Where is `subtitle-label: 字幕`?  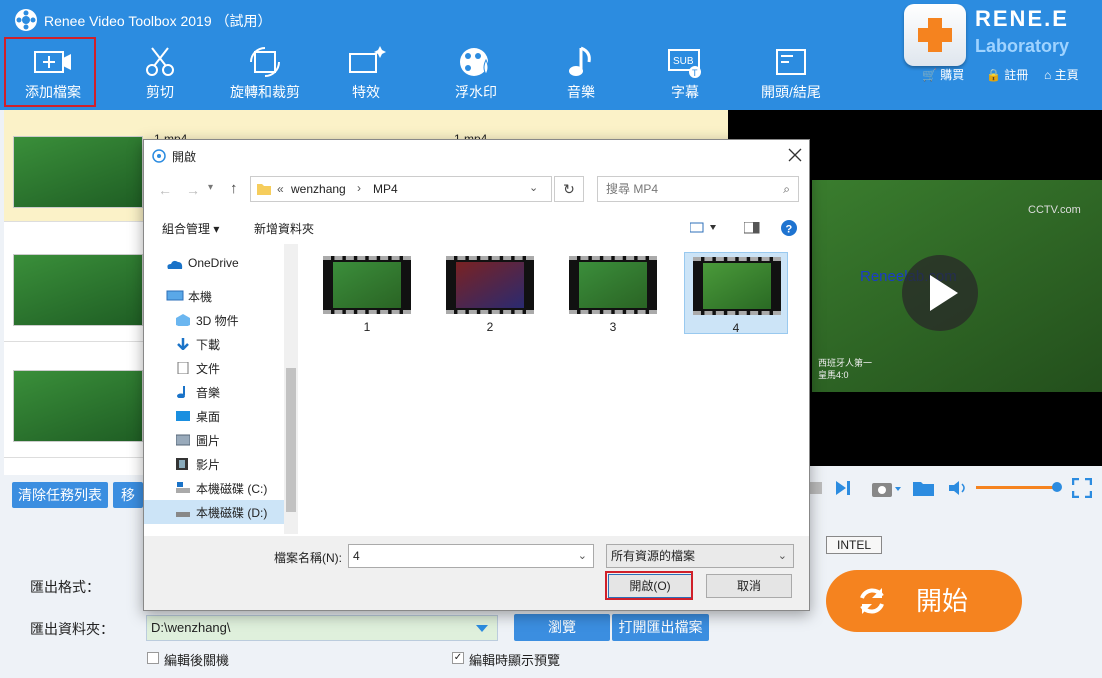 subtitle-label: 字幕 is located at coordinates (685, 92).